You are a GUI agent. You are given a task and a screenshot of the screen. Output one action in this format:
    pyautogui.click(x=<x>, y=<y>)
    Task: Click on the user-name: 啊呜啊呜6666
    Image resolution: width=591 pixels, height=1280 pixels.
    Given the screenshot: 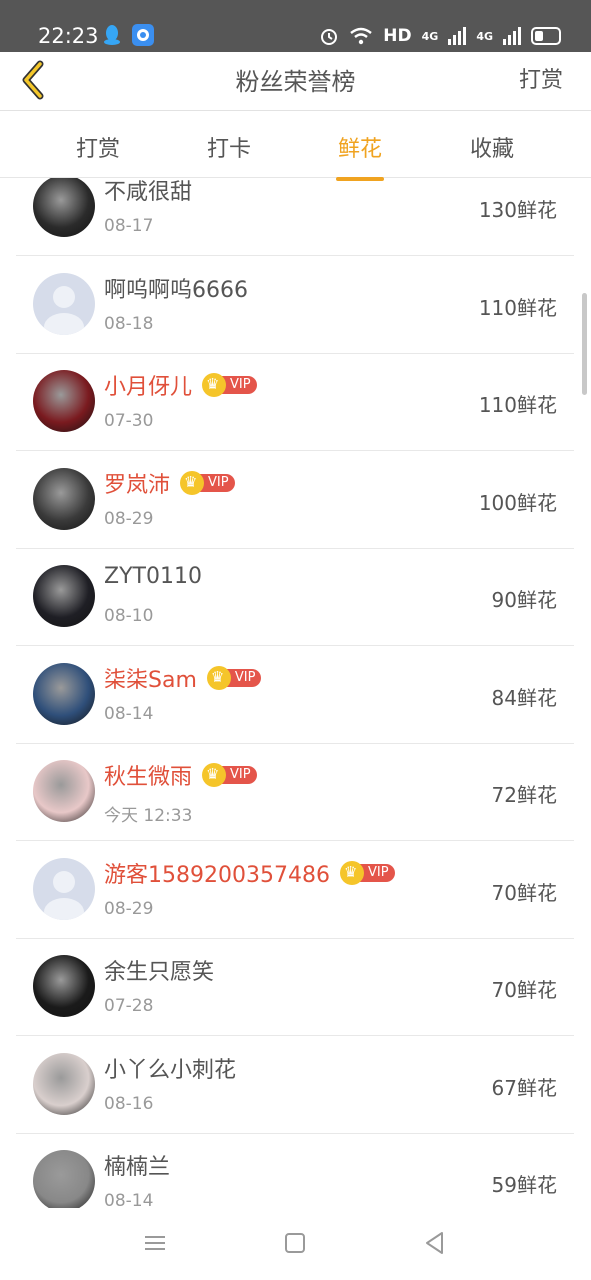 What is the action you would take?
    pyautogui.click(x=176, y=288)
    